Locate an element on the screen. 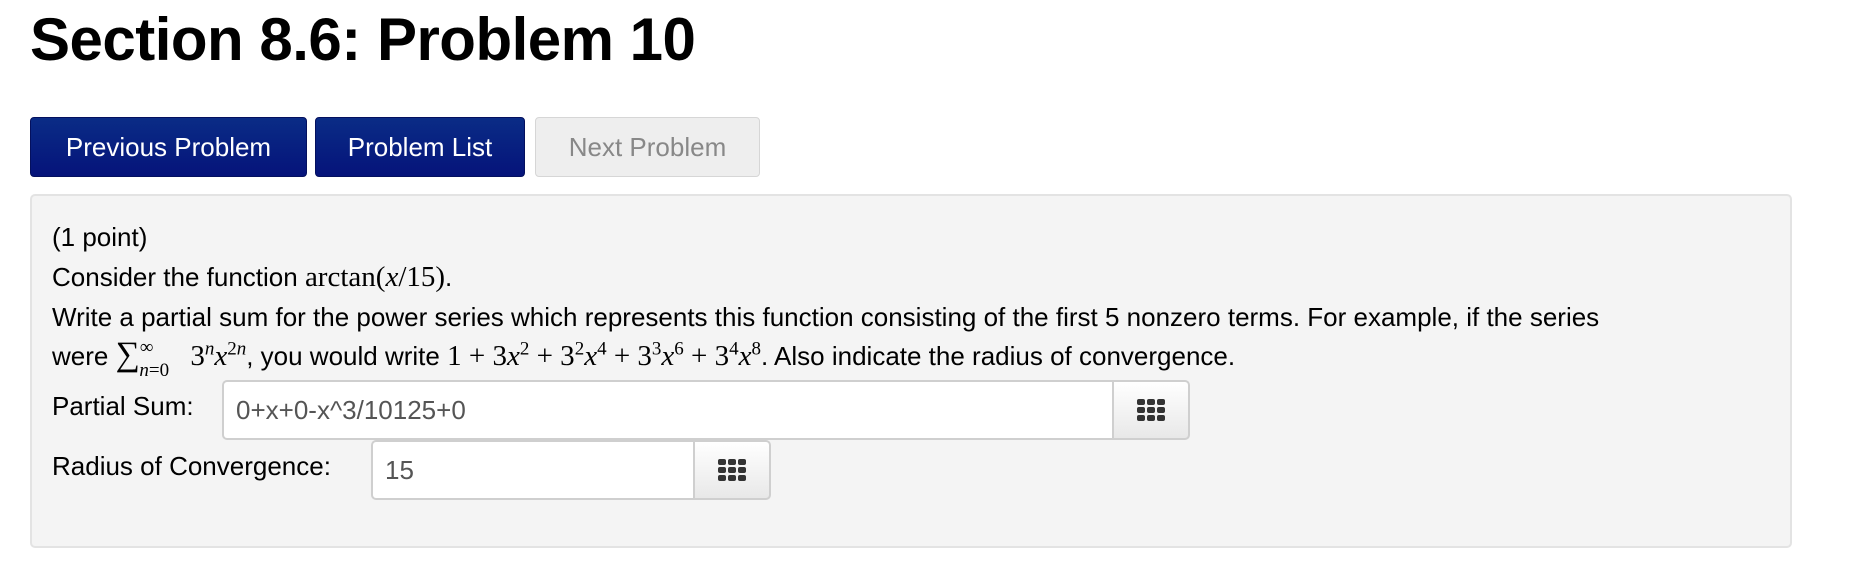  points-label: (1 point) is located at coordinates (100, 237).